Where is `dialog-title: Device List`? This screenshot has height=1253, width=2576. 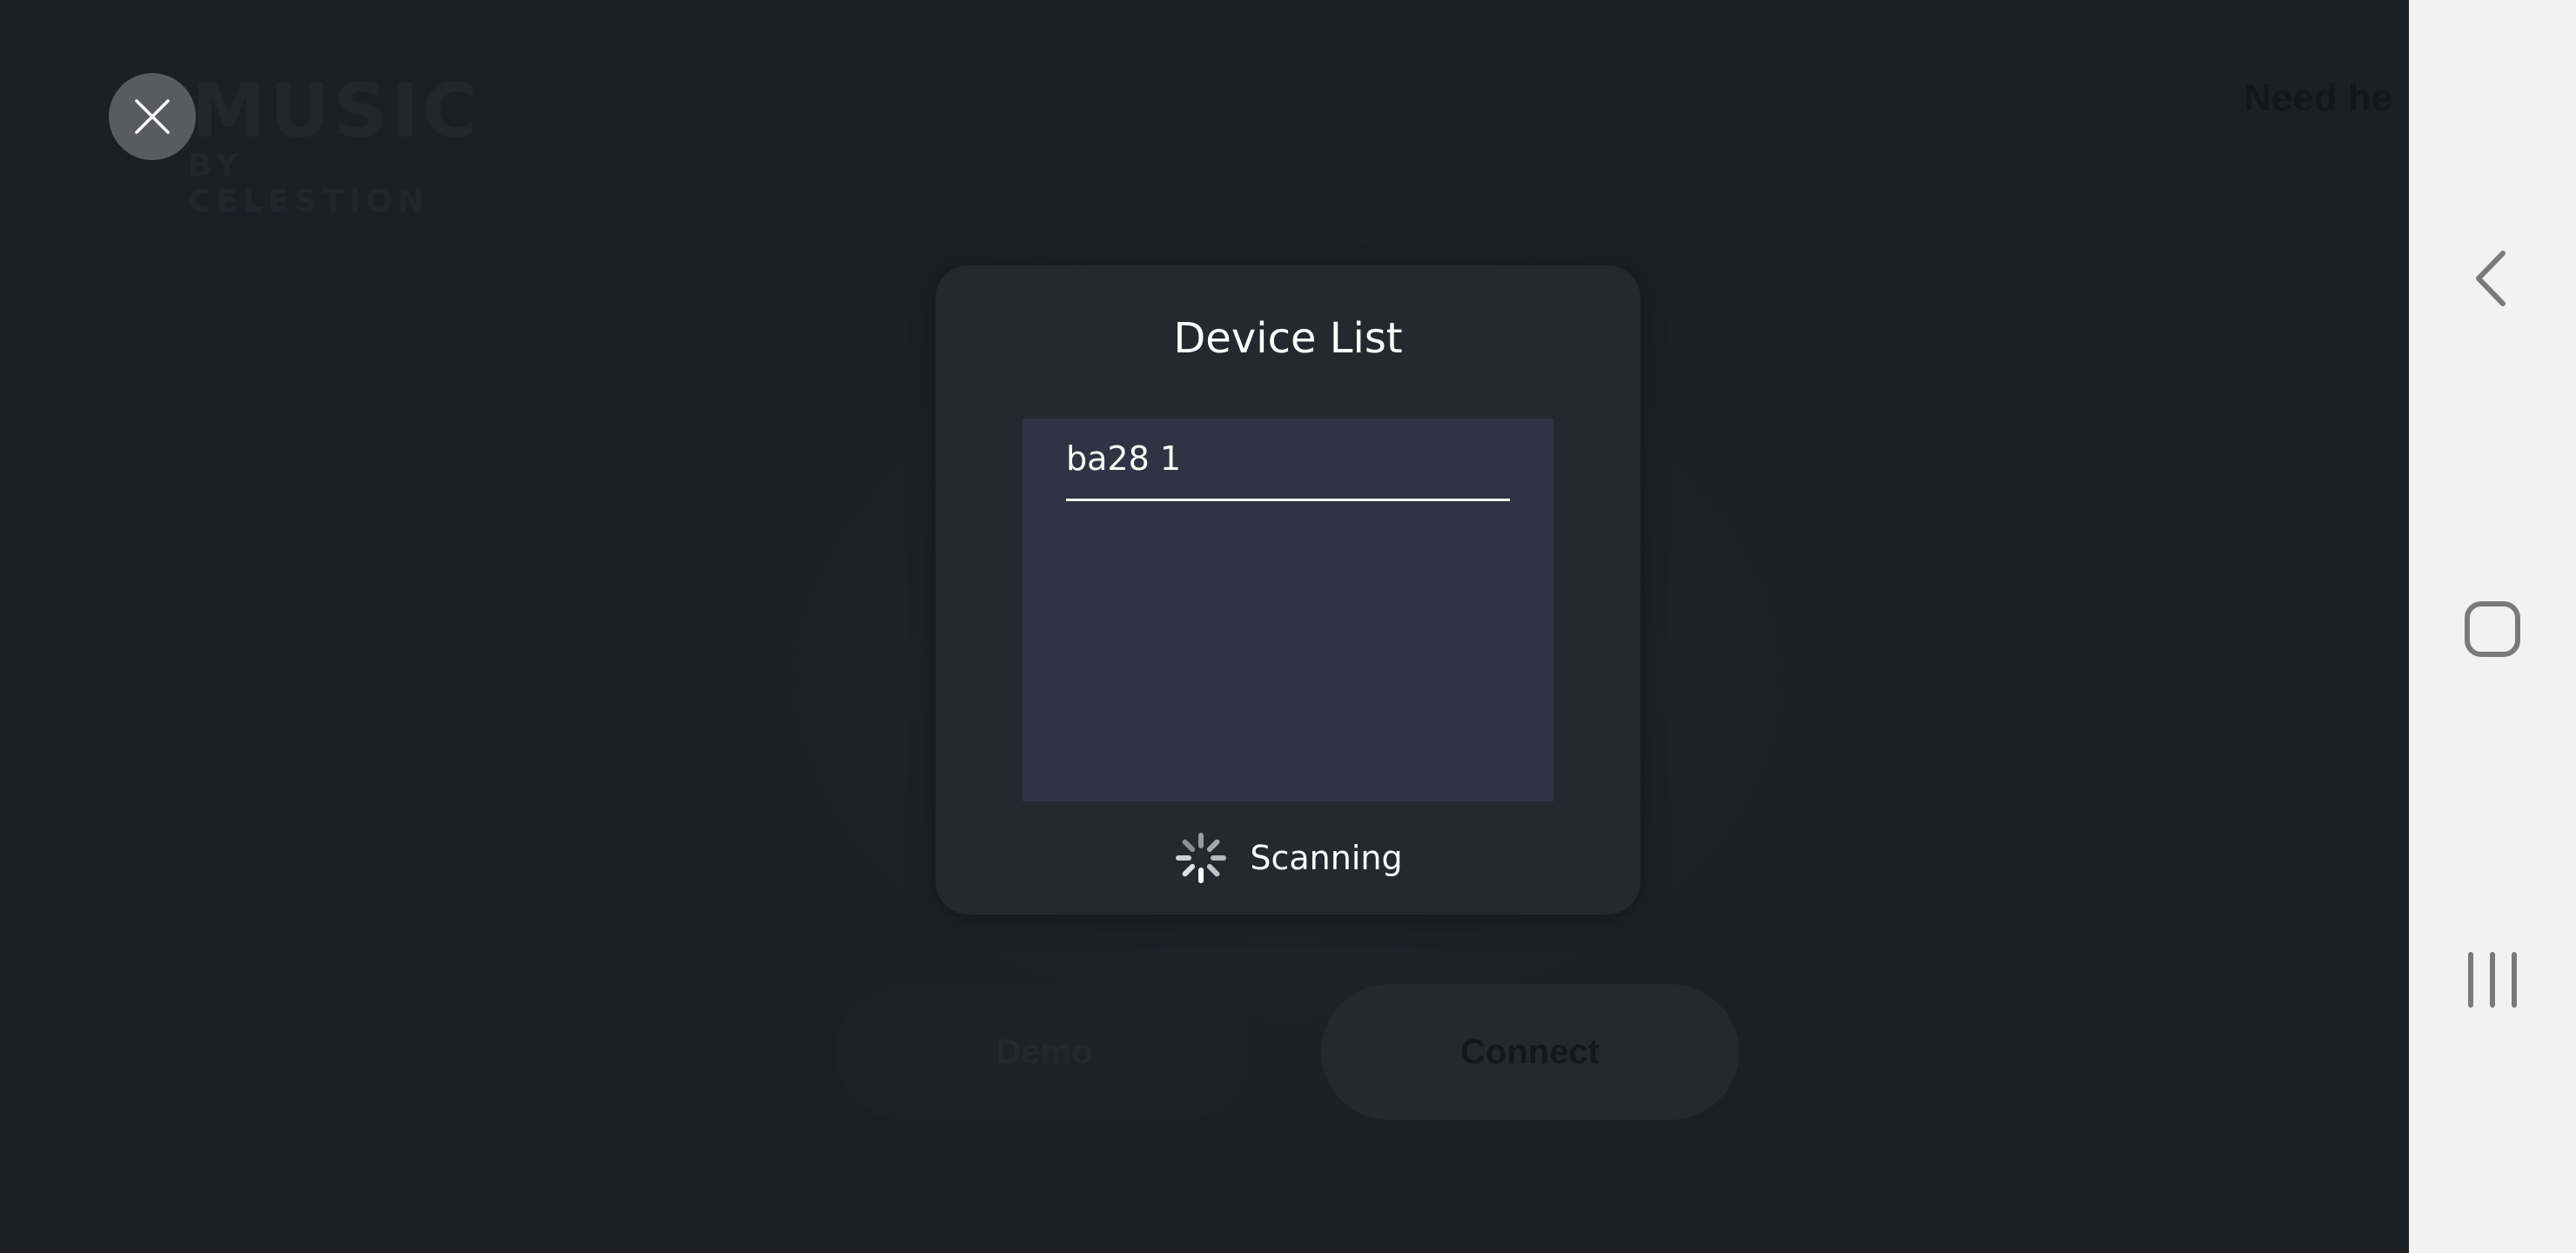
dialog-title: Device List is located at coordinates (1288, 338).